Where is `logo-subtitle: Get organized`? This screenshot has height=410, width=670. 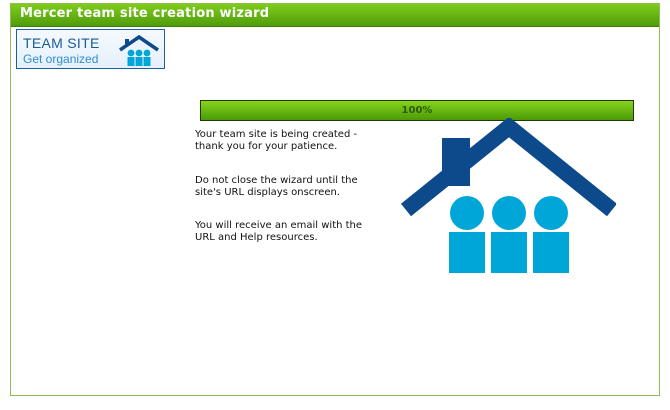
logo-subtitle: Get organized is located at coordinates (61, 59).